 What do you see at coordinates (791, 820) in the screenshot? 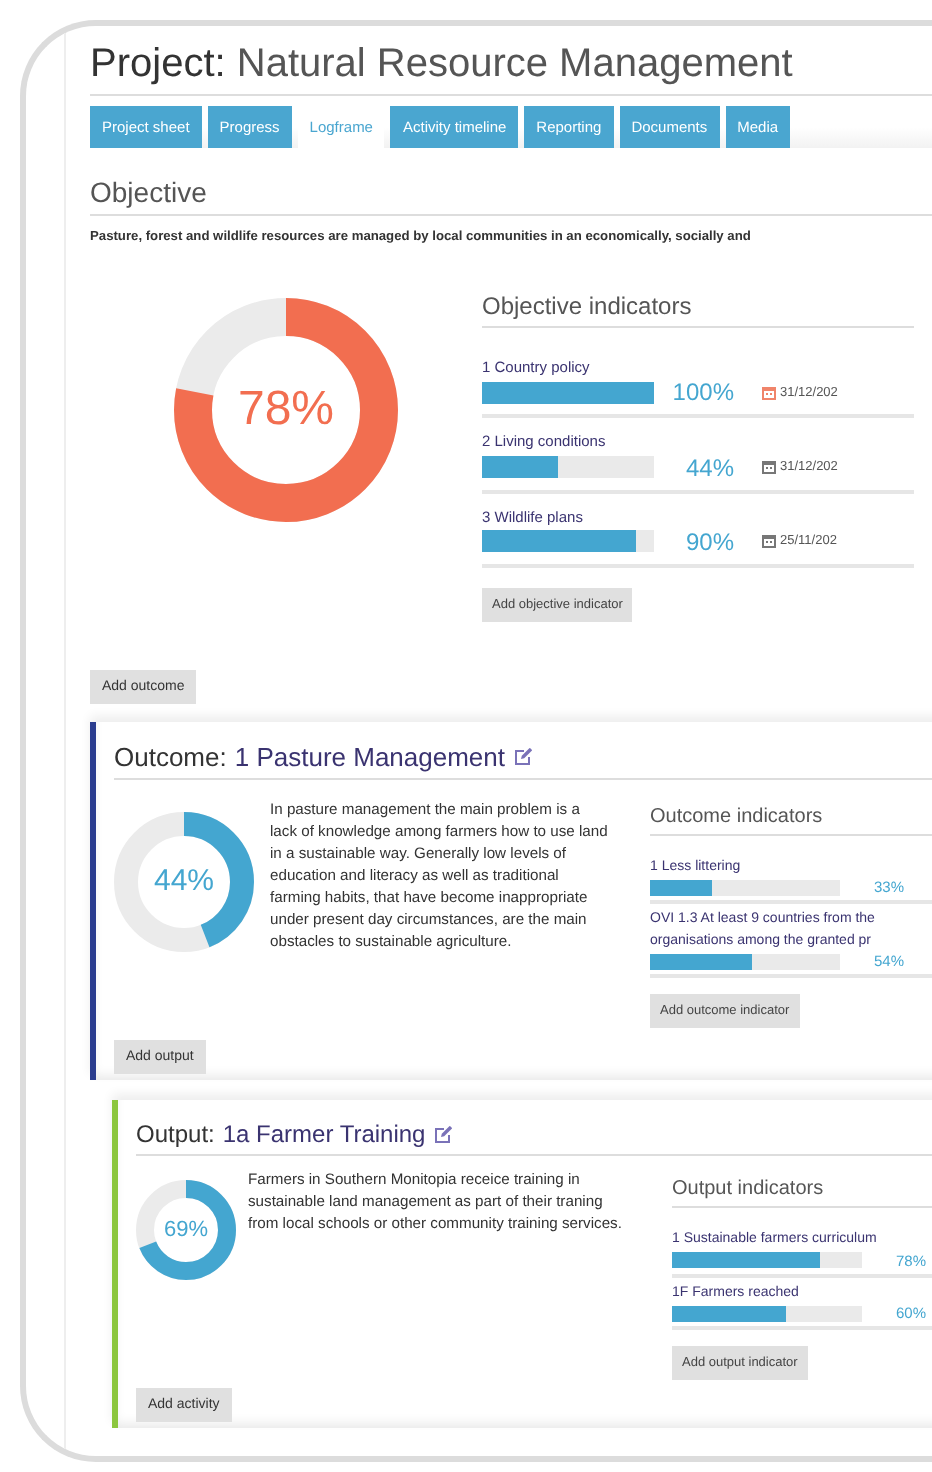
I see `indicators-heading: Outcome indicators` at bounding box center [791, 820].